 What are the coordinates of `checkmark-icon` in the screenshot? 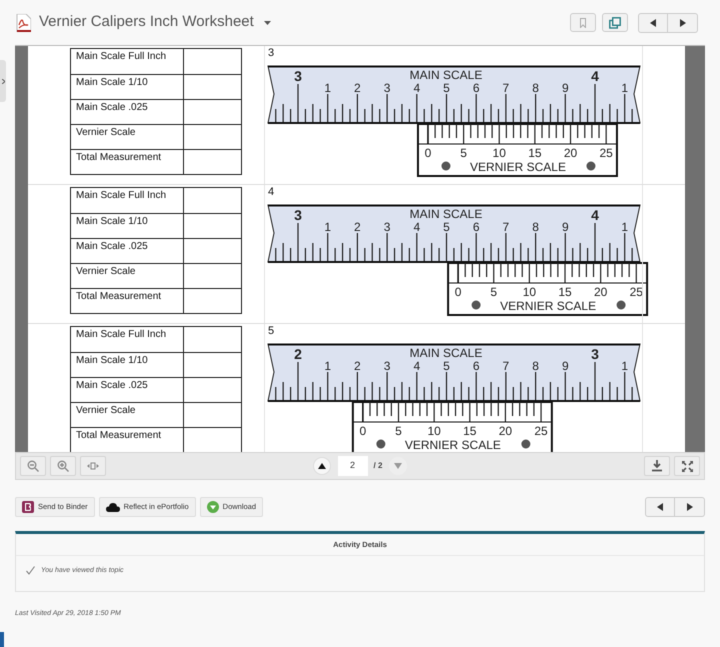 It's located at (30, 570).